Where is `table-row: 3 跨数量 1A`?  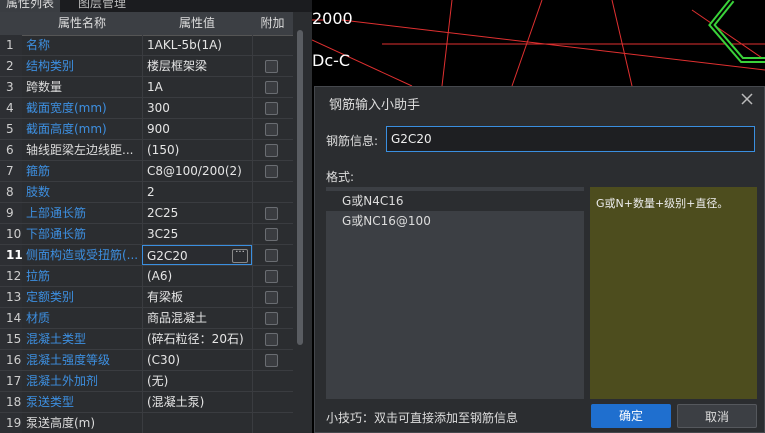
table-row: 3 跨数量 1A is located at coordinates (146, 87).